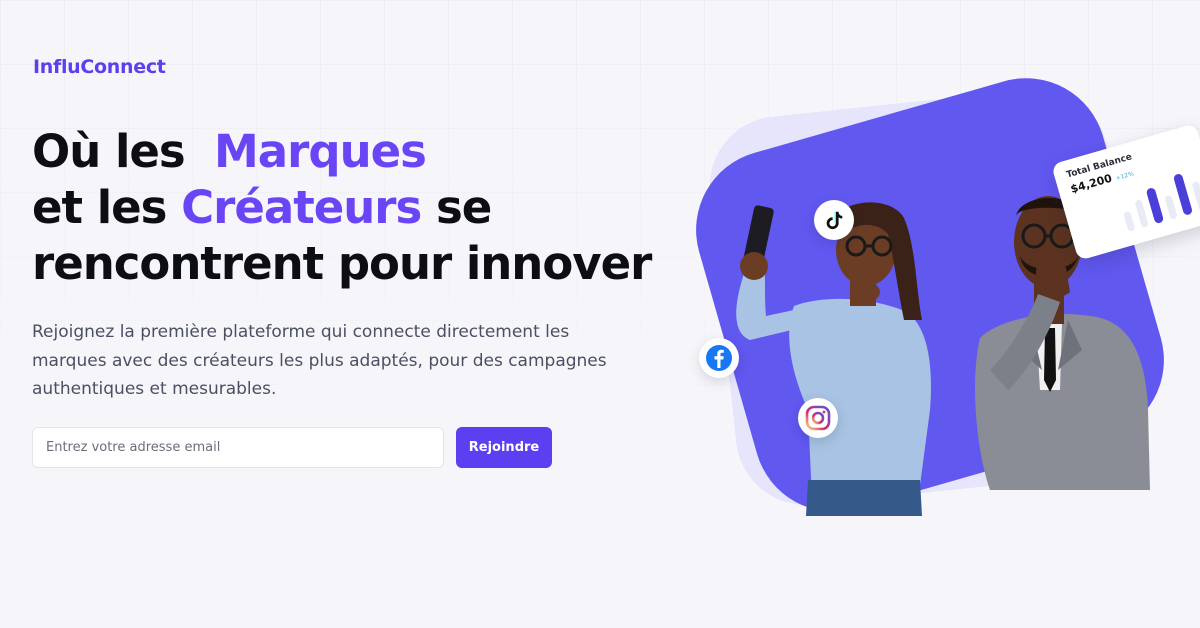 The image size is (1200, 628). What do you see at coordinates (463, 207) in the screenshot?
I see `headline-text: se` at bounding box center [463, 207].